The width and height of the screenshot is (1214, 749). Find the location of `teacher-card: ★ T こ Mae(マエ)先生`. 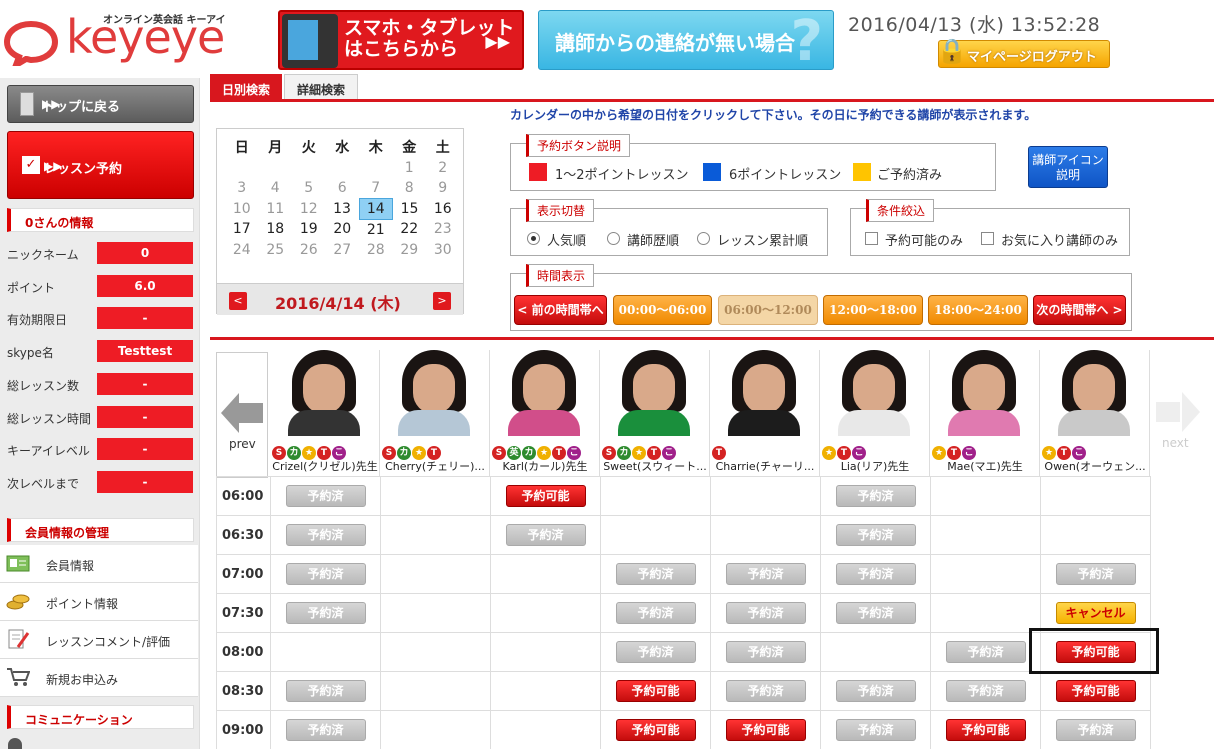

teacher-card: ★ T こ Mae(マエ)先生 is located at coordinates (985, 413).